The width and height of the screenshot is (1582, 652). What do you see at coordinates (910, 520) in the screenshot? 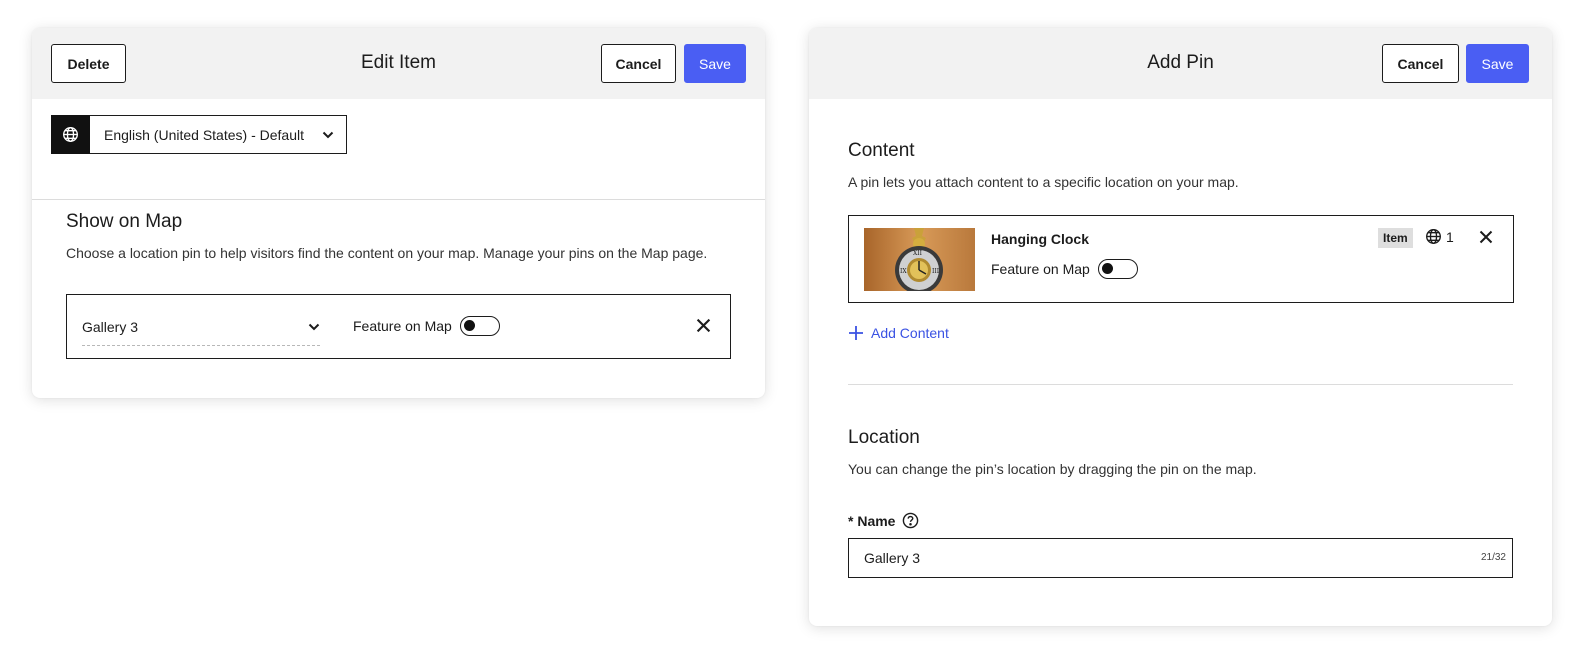
I see `help-icon` at bounding box center [910, 520].